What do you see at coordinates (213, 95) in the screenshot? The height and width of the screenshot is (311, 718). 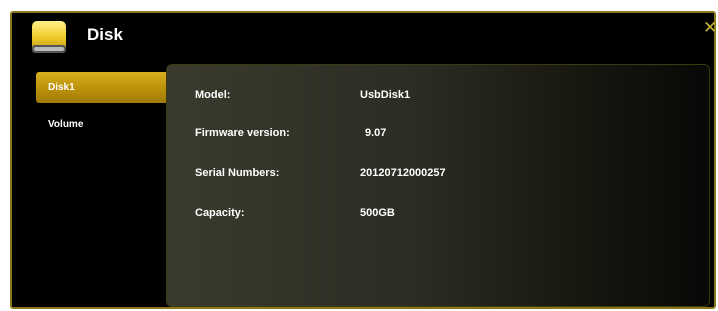 I see `model-label: Model:` at bounding box center [213, 95].